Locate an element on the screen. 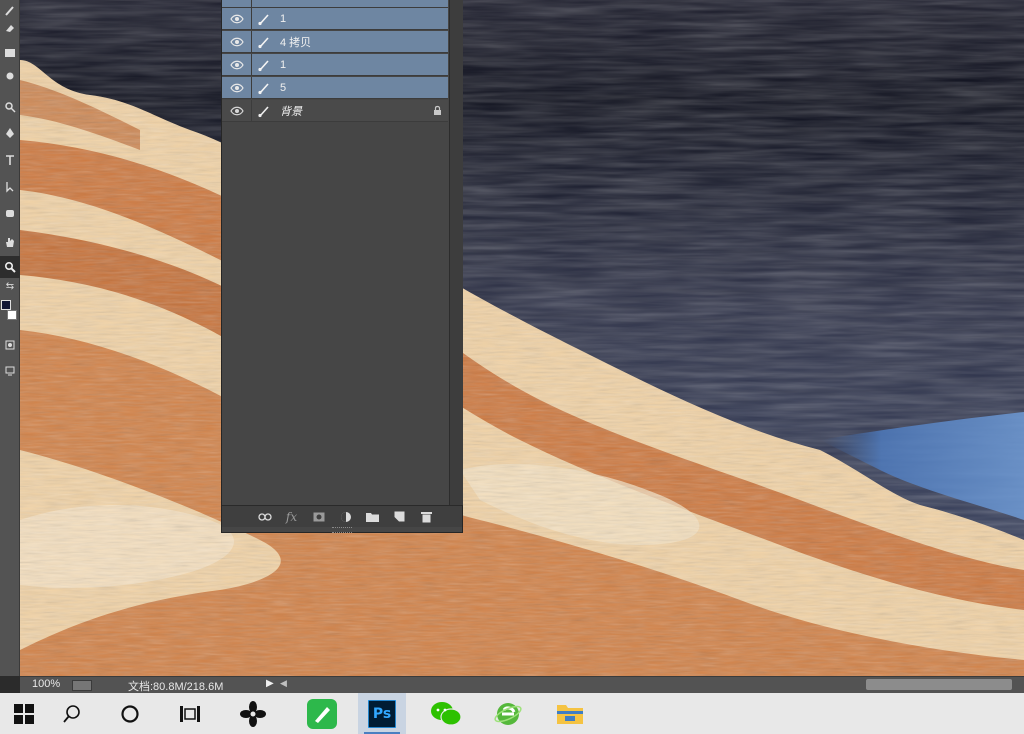 This screenshot has height=734, width=1024. pen-tool-icon is located at coordinates (10, 133).